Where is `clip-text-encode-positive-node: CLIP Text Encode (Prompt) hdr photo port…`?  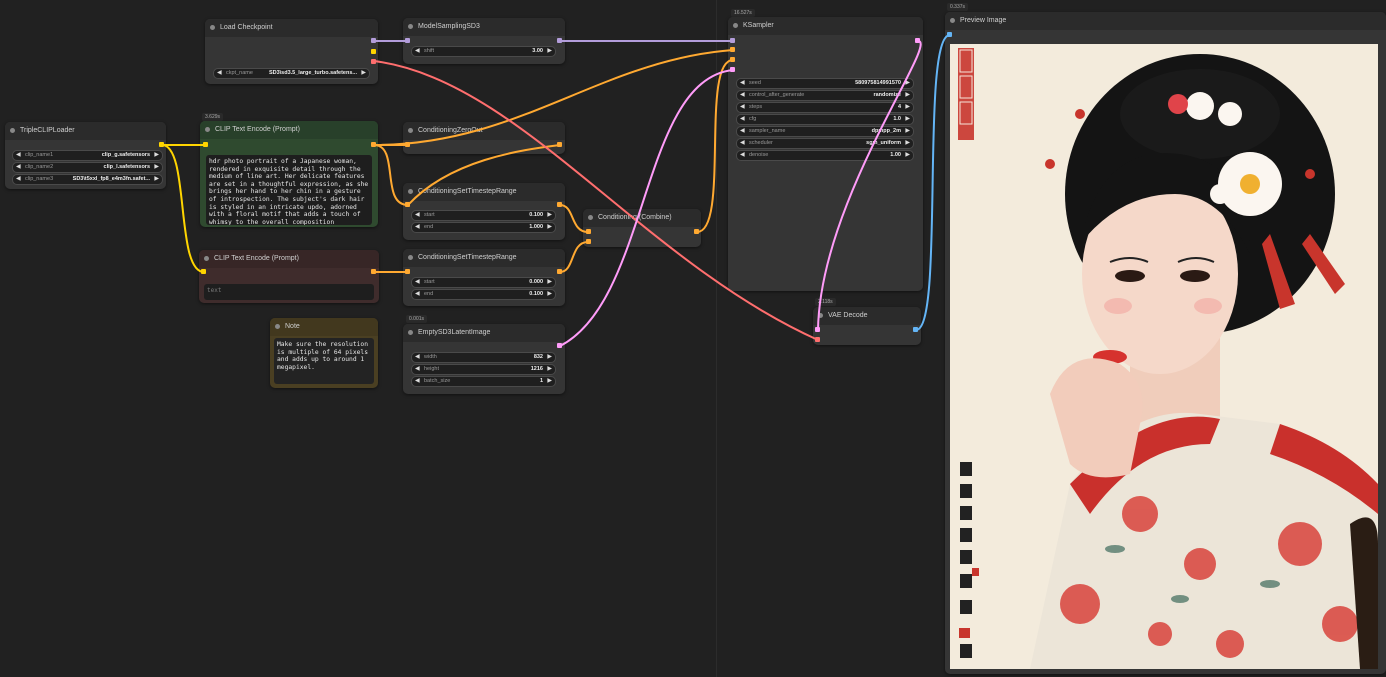
clip-text-encode-positive-node: CLIP Text Encode (Prompt) hdr photo port… is located at coordinates (289, 174).